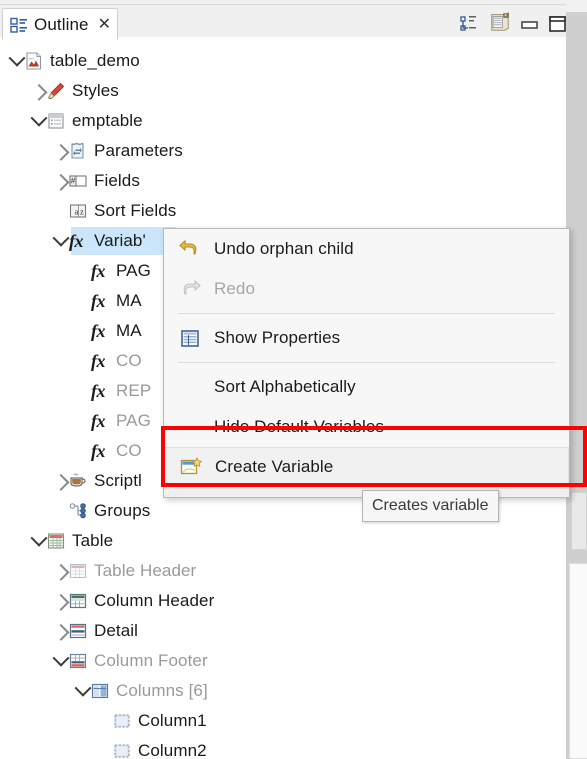 This screenshot has height=759, width=587. Describe the element at coordinates (103, 721) in the screenshot. I see `tree-item: Column1` at that location.